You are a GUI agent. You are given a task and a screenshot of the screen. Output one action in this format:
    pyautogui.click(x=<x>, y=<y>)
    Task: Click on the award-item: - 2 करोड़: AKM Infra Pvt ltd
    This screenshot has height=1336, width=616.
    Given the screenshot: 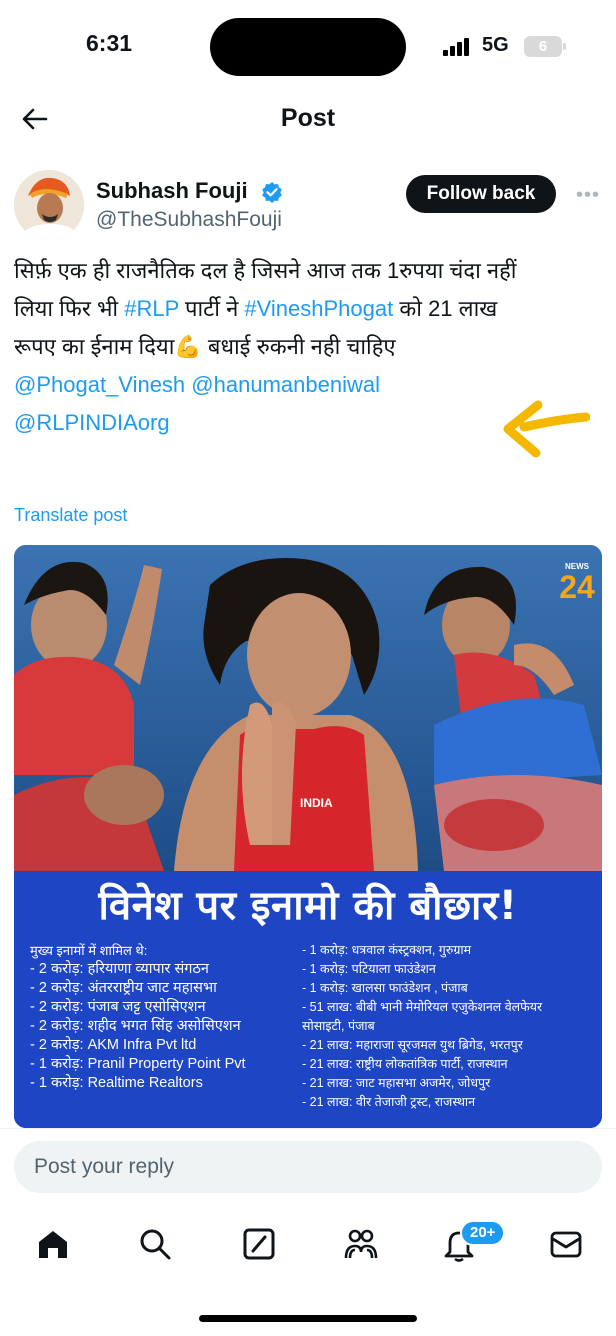 What is the action you would take?
    pyautogui.click(x=113, y=1045)
    